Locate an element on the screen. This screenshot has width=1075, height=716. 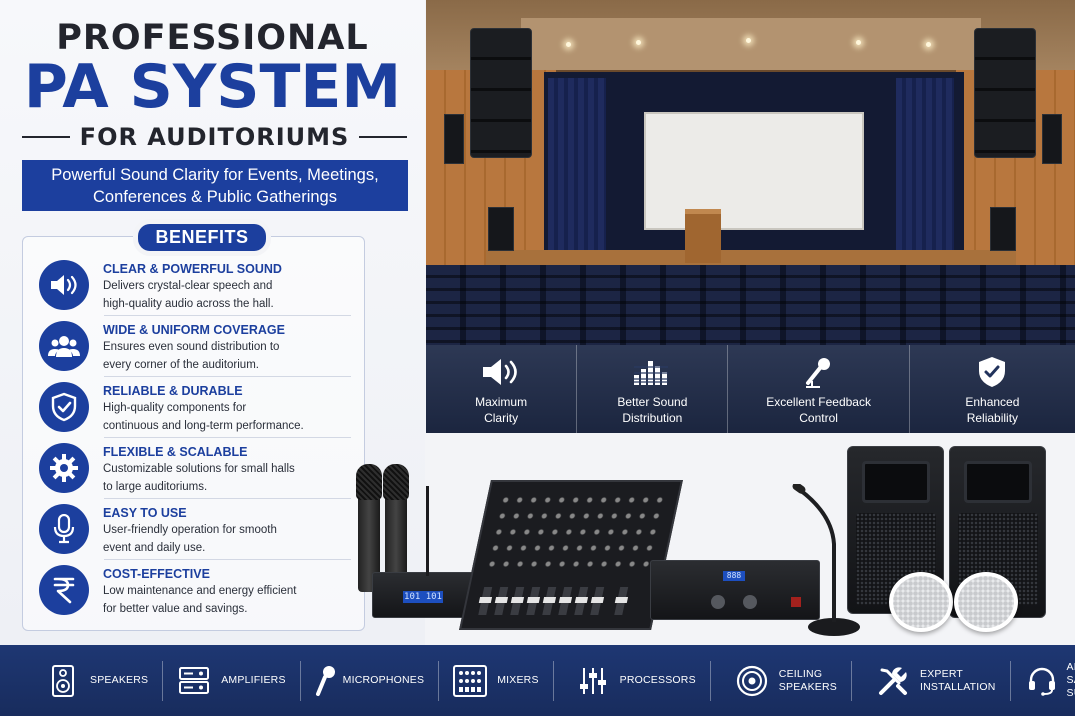
heading-line-2: PA SYSTEM is located at coordinates (212, 87).